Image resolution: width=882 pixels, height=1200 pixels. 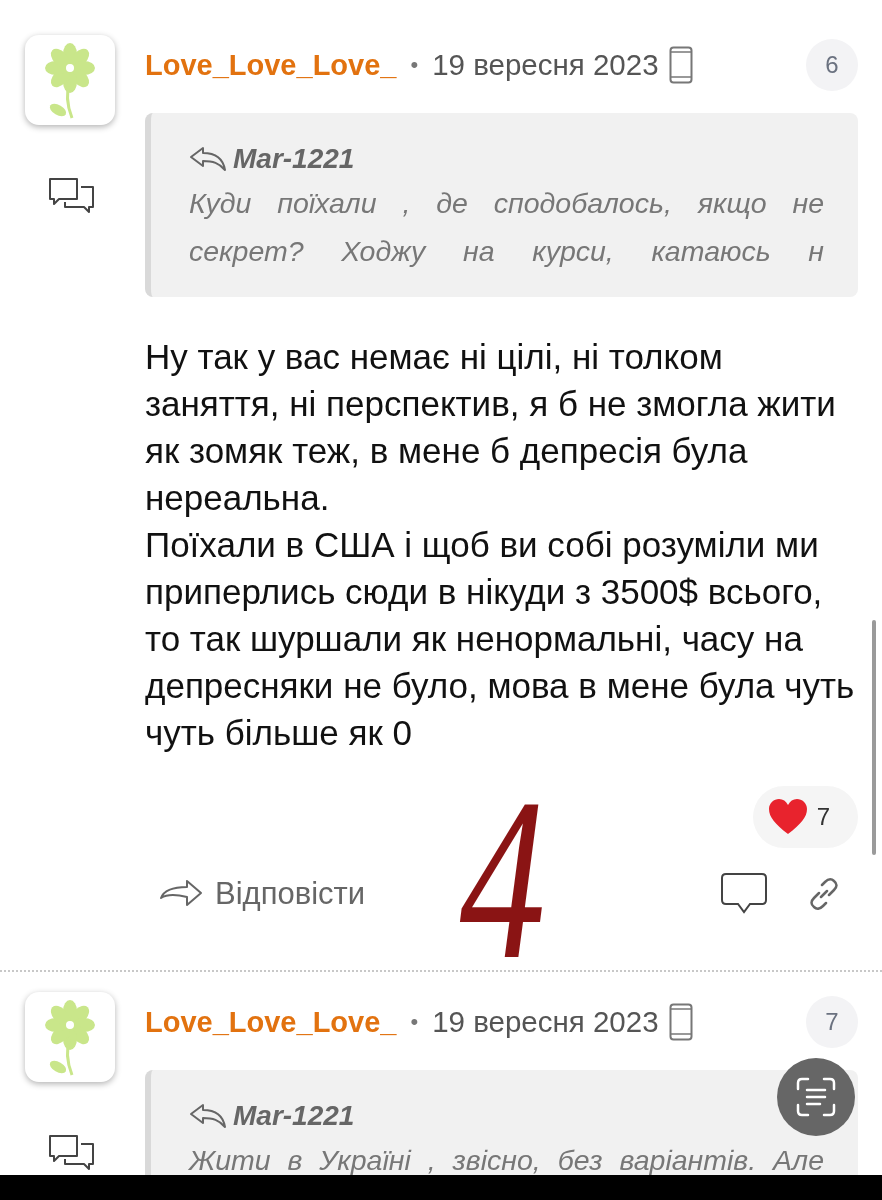 What do you see at coordinates (832, 65) in the screenshot?
I see `post-number: 6` at bounding box center [832, 65].